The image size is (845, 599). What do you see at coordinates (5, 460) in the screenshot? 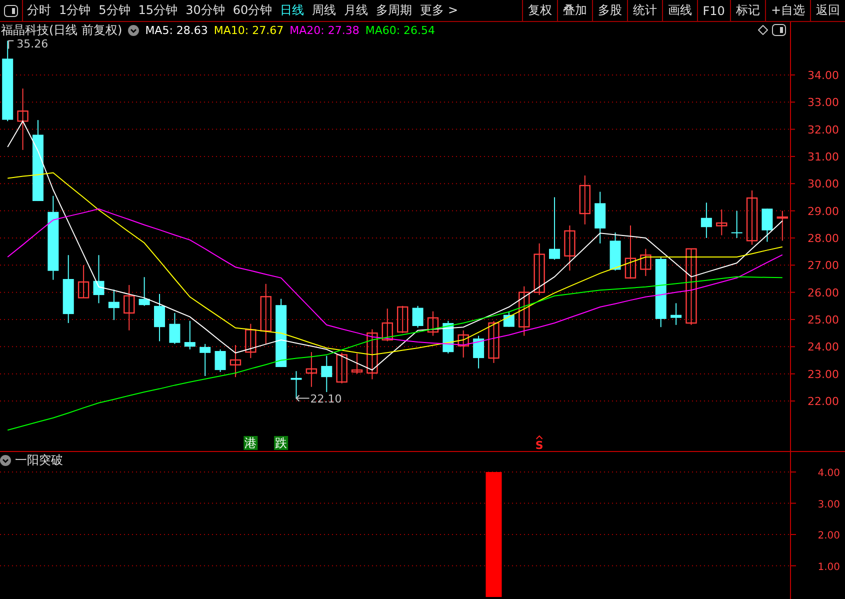
I see `collapse-icon` at bounding box center [5, 460].